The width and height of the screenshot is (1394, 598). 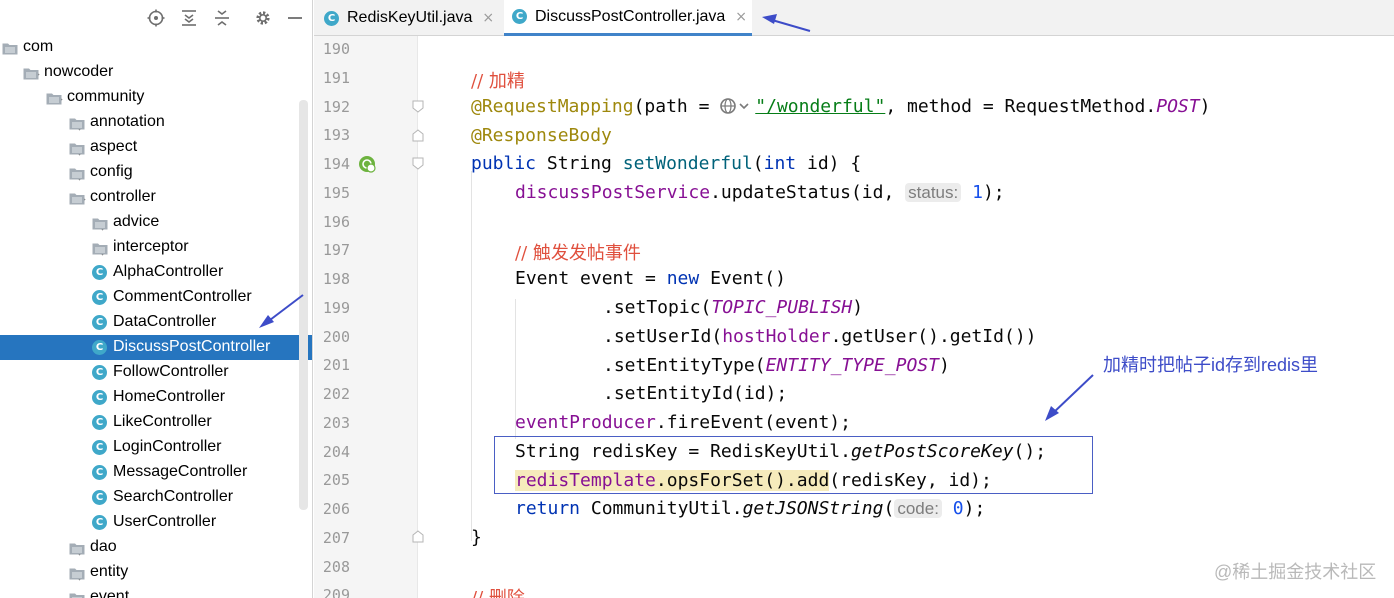 I want to click on code-line-197: // 触发发帖事件, so click(x=578, y=253).